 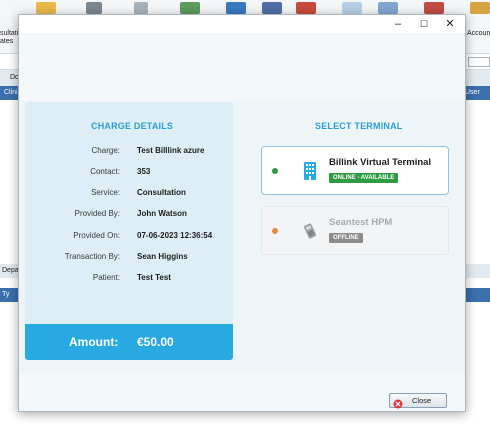 I want to click on detail-label: Patient:, so click(x=106, y=277).